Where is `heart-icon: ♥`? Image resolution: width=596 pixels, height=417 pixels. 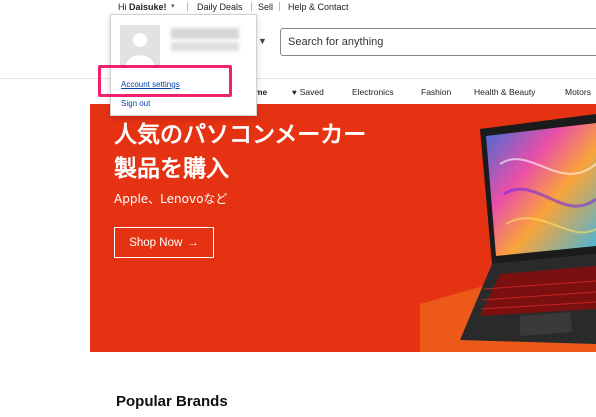 heart-icon: ♥ is located at coordinates (294, 92).